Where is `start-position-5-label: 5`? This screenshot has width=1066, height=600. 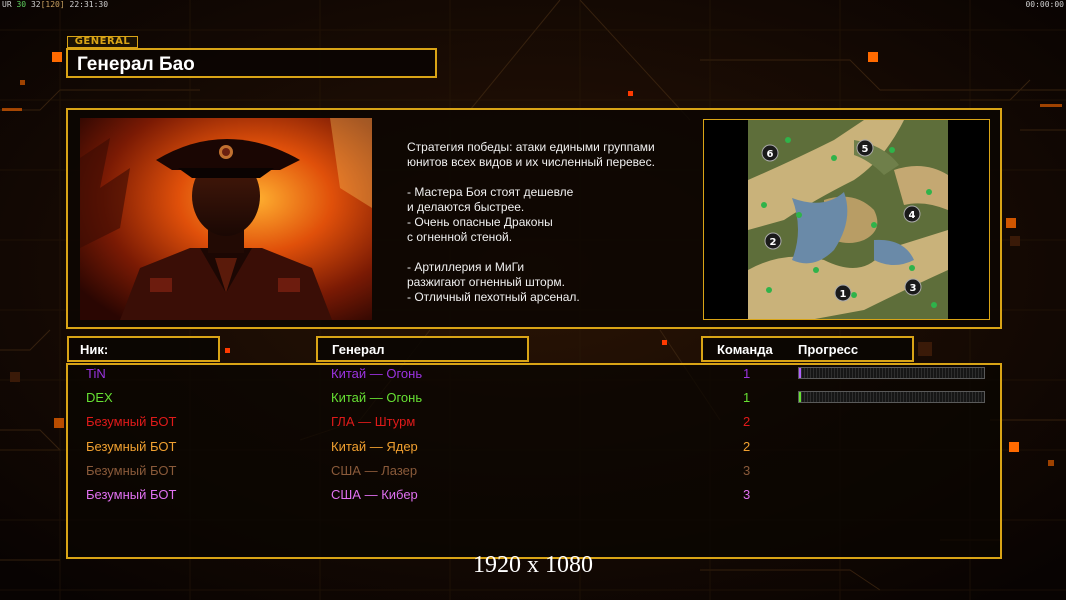 start-position-5-label: 5 is located at coordinates (865, 149).